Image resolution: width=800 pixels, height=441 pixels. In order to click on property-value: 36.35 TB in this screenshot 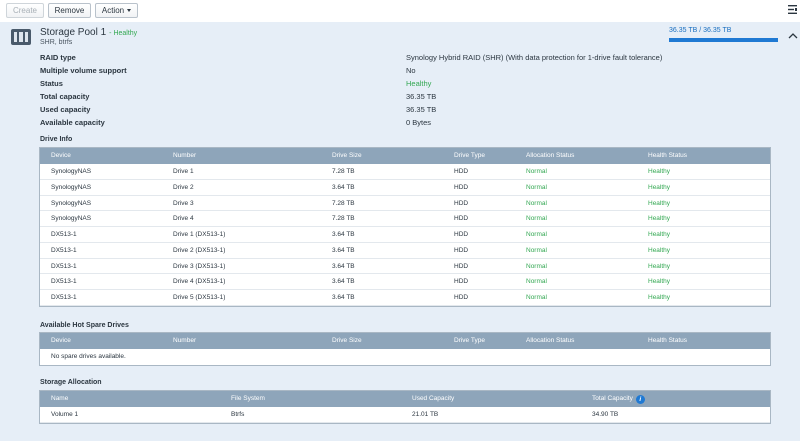, I will do `click(421, 109)`.